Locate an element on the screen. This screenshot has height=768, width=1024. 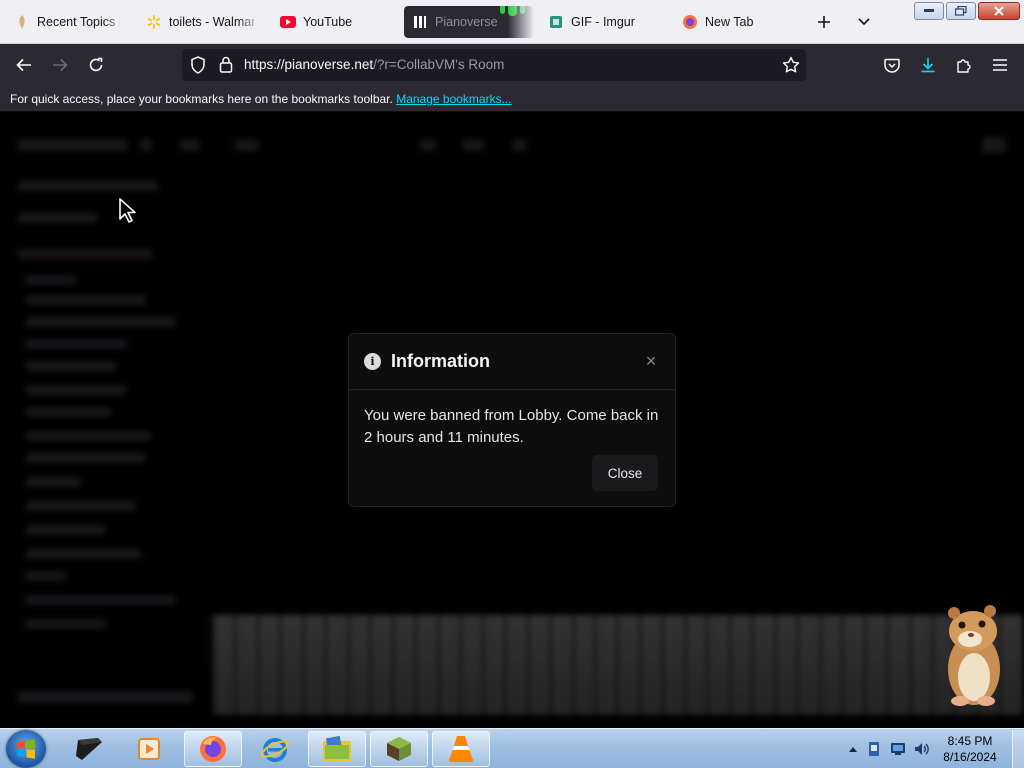
forward-arrow-icon is located at coordinates (60, 65).